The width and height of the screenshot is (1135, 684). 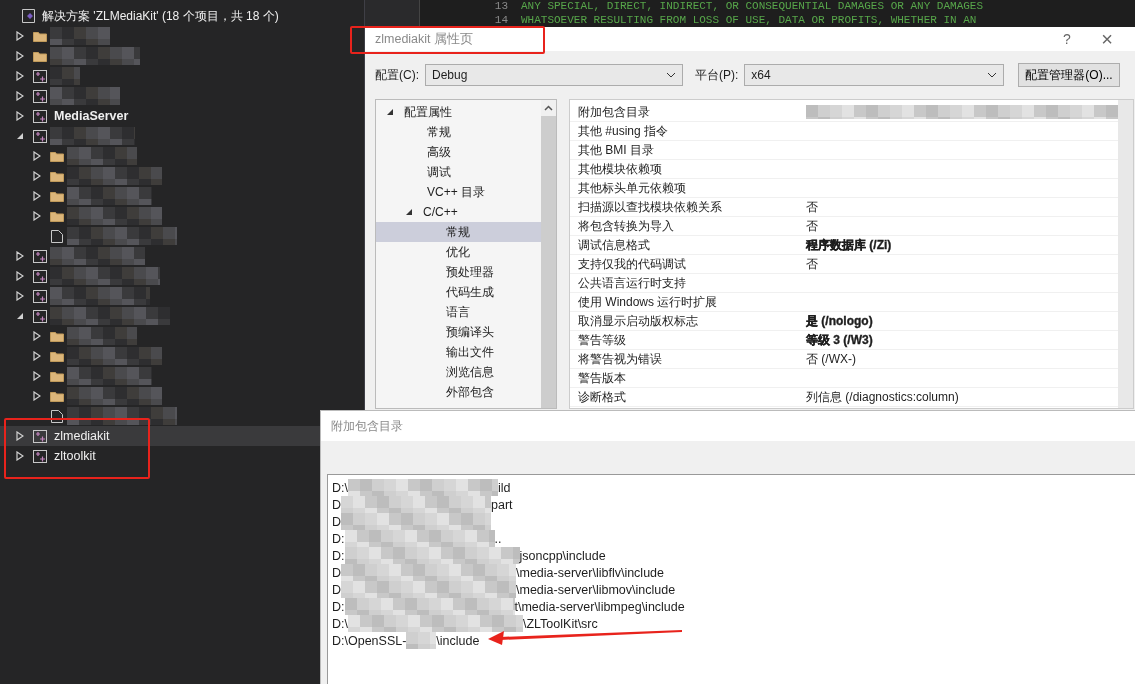 What do you see at coordinates (686, 359) in the screenshot?
I see `property-name: 将警告视为错误` at bounding box center [686, 359].